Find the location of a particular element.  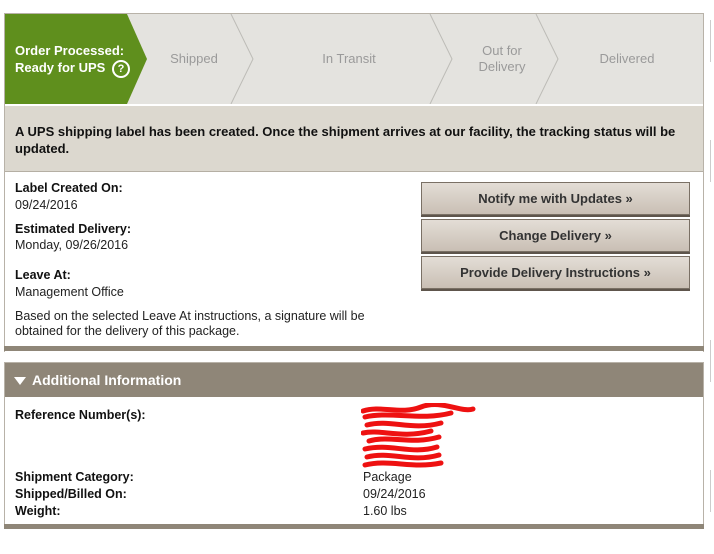

additional-info-title: Additional Information is located at coordinates (107, 380).